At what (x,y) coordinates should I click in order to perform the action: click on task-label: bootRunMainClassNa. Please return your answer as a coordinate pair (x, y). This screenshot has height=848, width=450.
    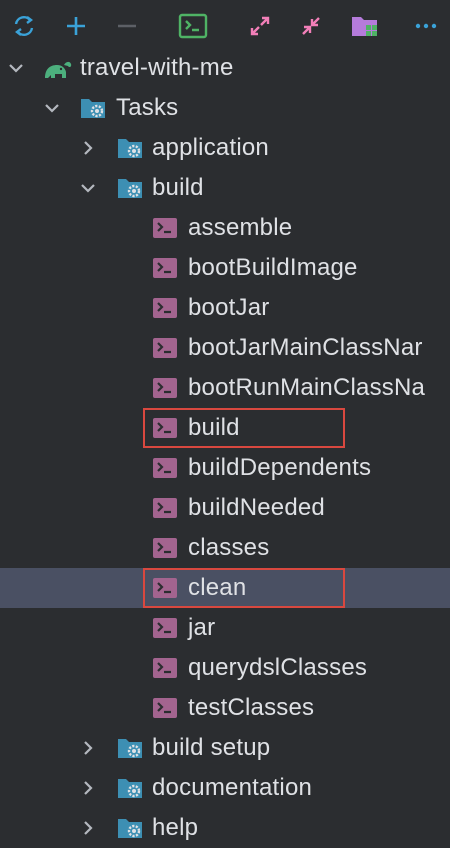
    Looking at the image, I should click on (307, 387).